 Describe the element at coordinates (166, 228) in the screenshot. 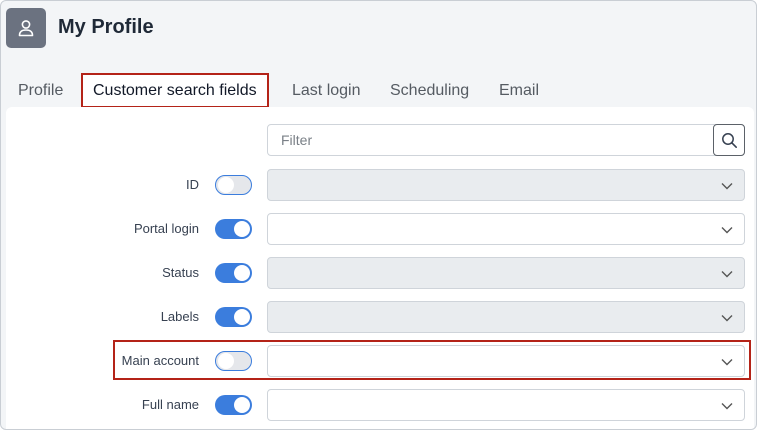

I see `field-label: Portal login` at that location.